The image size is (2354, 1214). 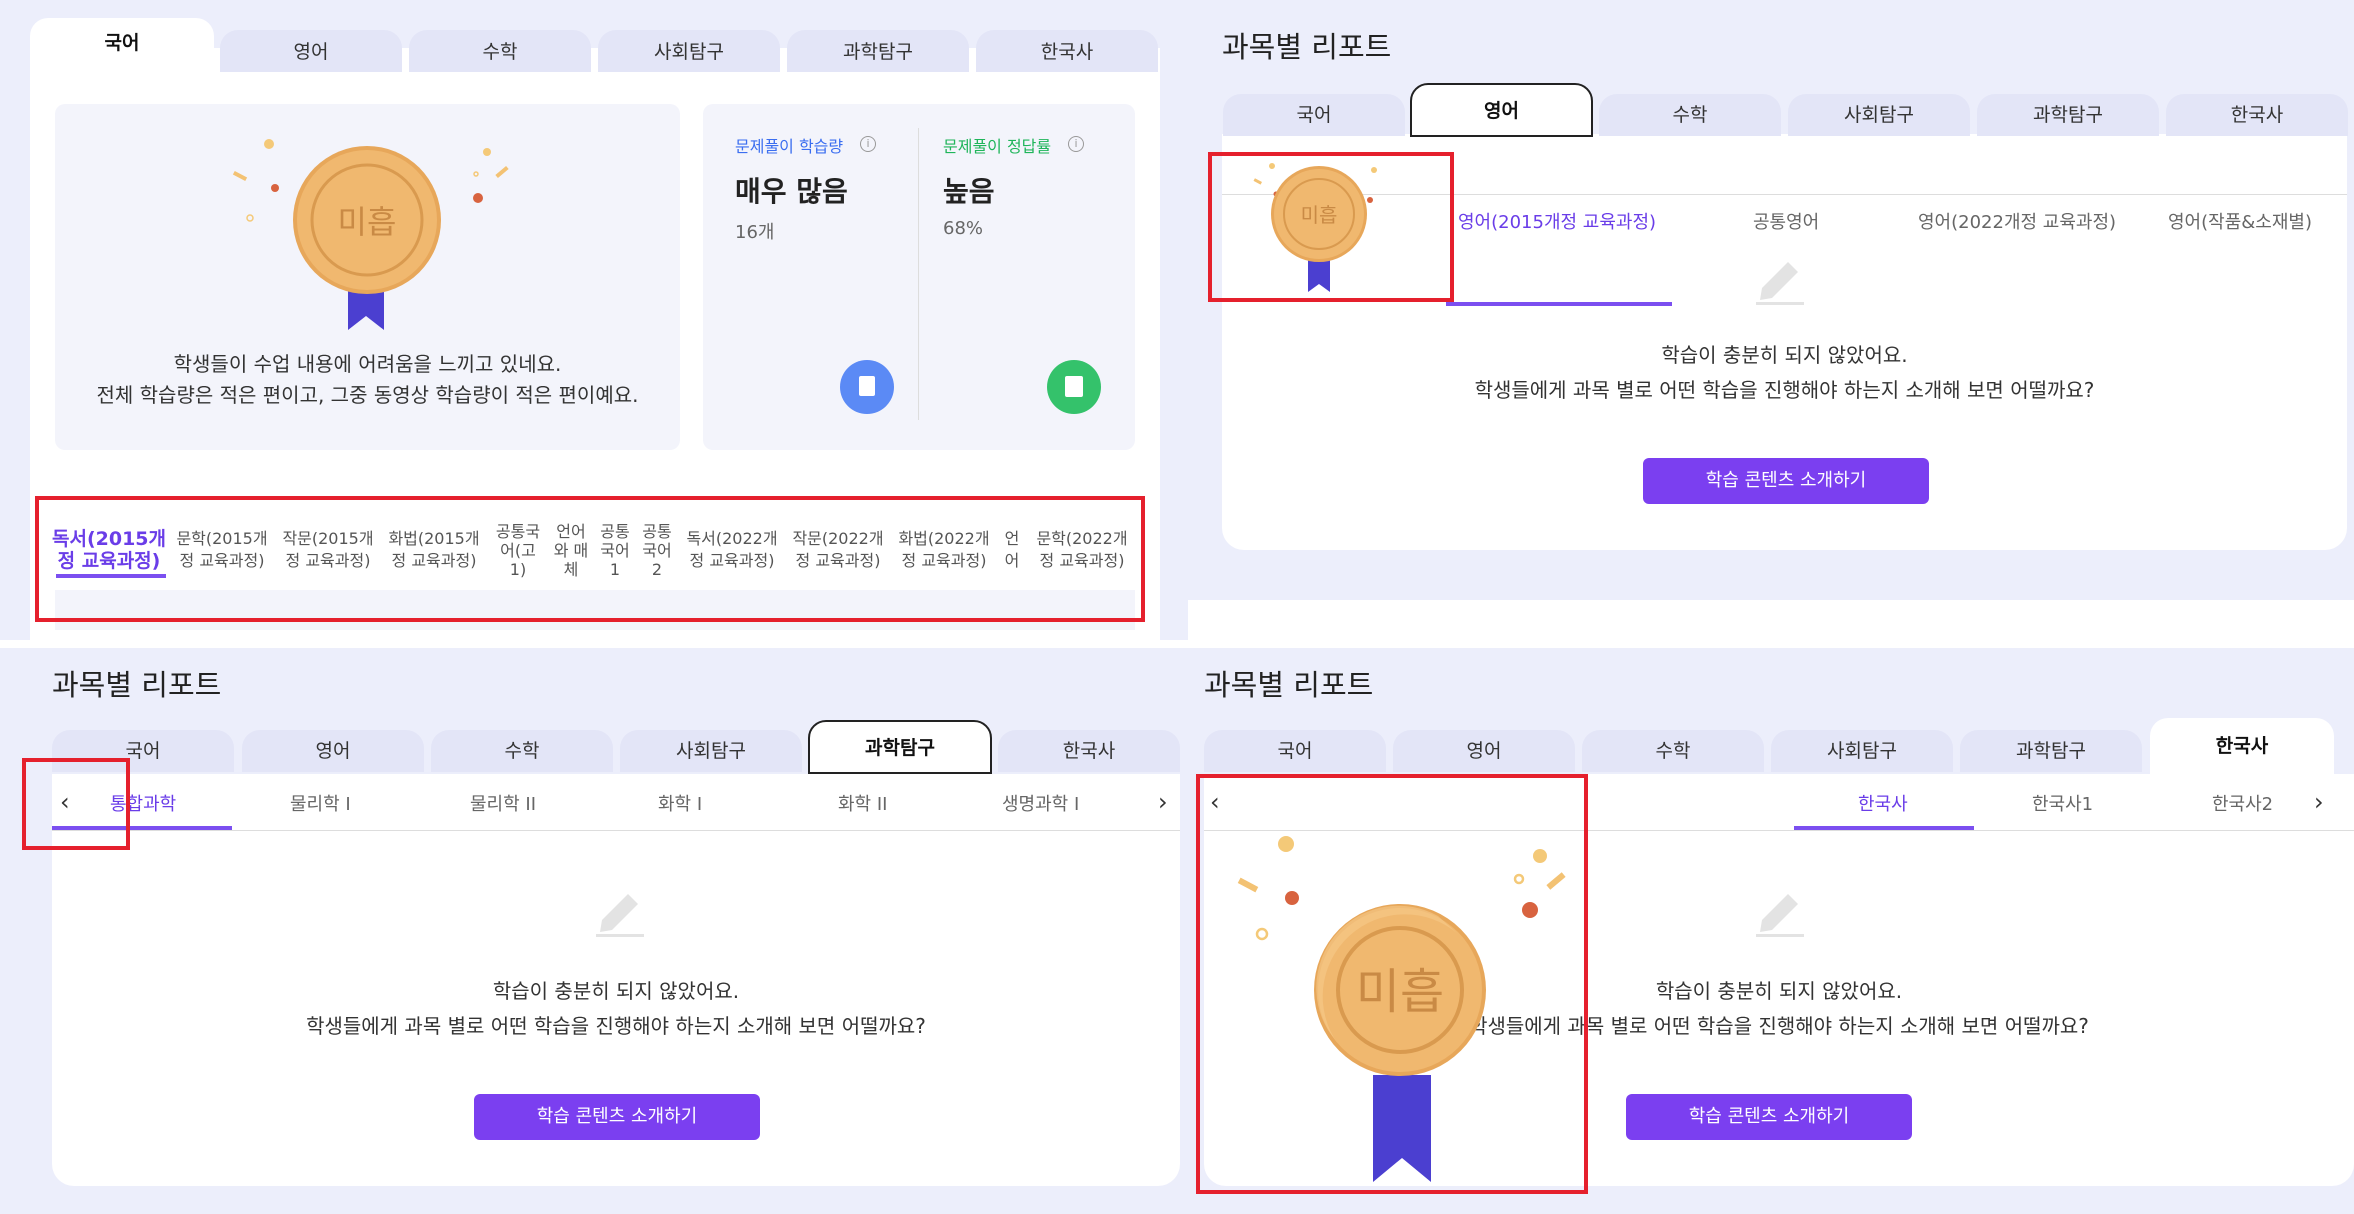 I want to click on subtab-english-2015: 영어(2015개정 교육과정), so click(x=1557, y=221).